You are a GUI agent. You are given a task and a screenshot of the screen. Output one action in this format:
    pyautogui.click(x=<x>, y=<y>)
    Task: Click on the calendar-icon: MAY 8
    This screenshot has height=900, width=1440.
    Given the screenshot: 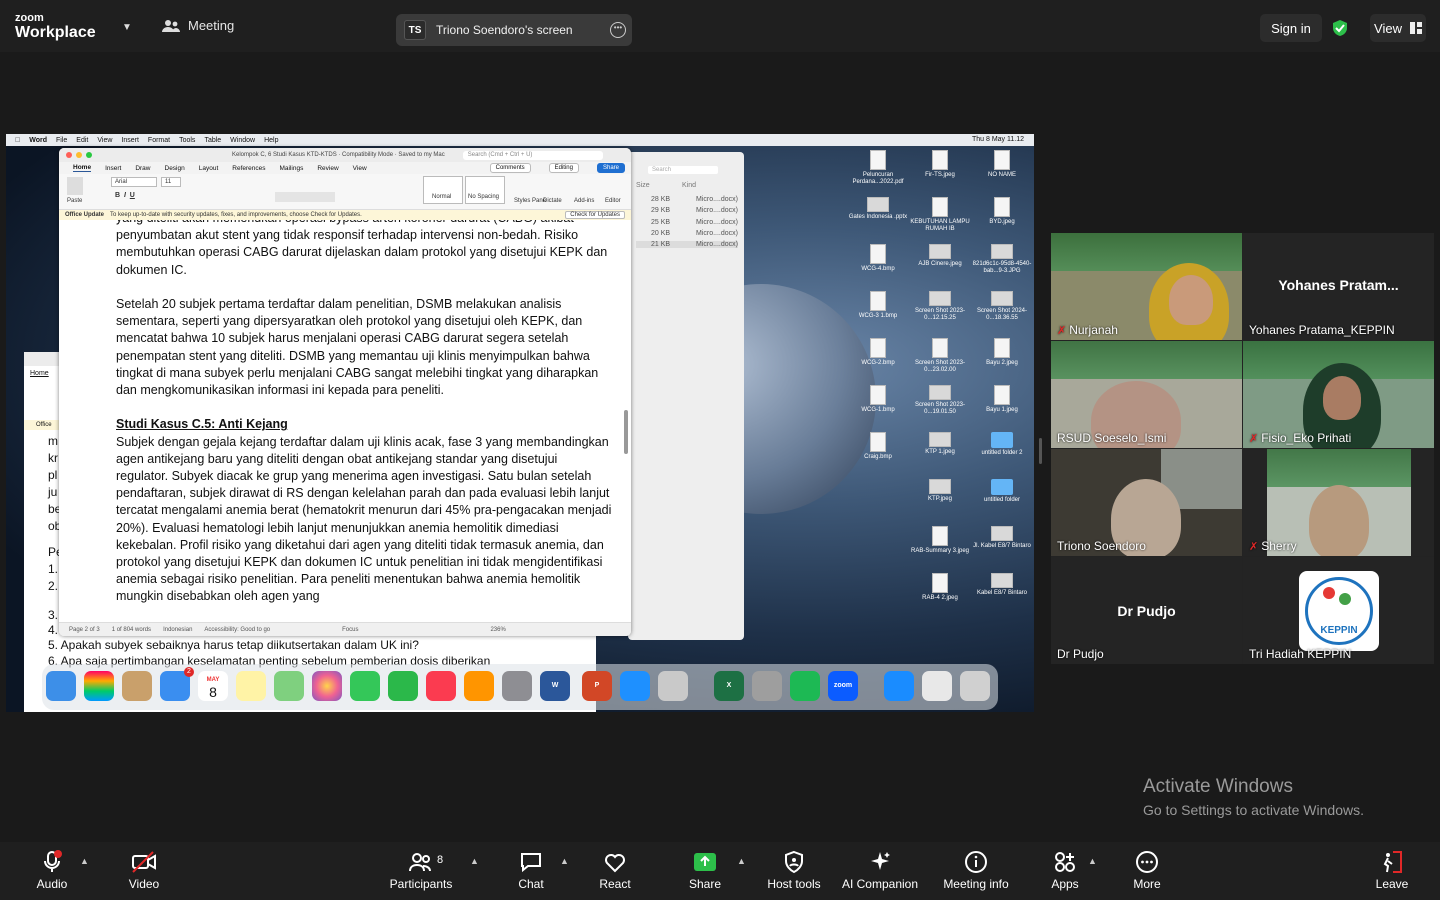 What is the action you would take?
    pyautogui.click(x=213, y=686)
    